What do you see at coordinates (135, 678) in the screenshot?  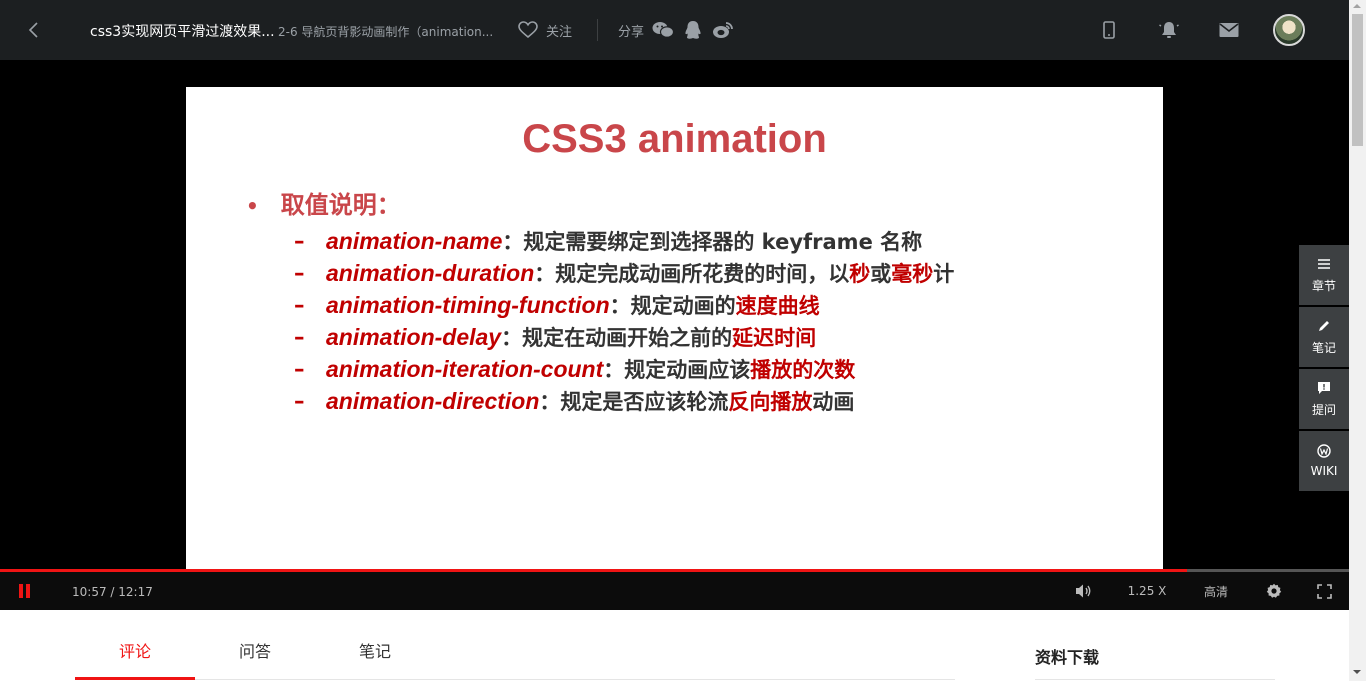 I see `active-tab-indicator` at bounding box center [135, 678].